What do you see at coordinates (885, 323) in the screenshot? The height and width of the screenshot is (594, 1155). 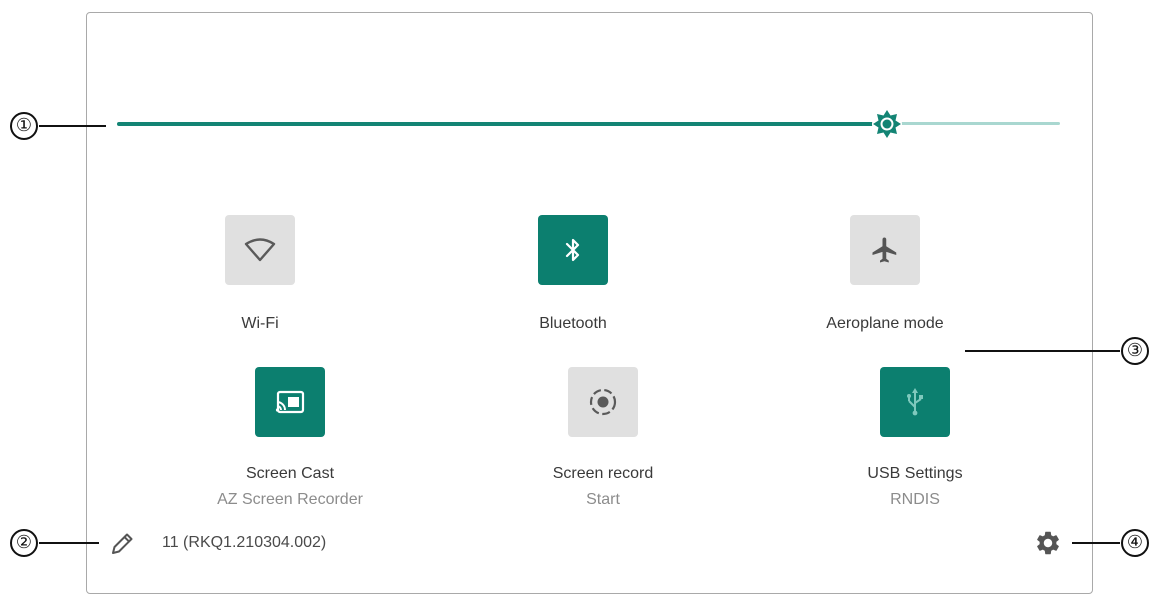 I see `airplane-label: Aeroplane mode` at bounding box center [885, 323].